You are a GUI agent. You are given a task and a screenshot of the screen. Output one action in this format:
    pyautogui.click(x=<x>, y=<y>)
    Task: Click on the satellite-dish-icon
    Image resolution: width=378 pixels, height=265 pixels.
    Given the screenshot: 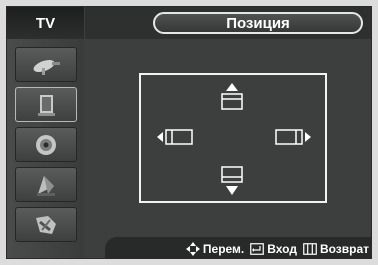 What is the action you would take?
    pyautogui.click(x=46, y=67)
    